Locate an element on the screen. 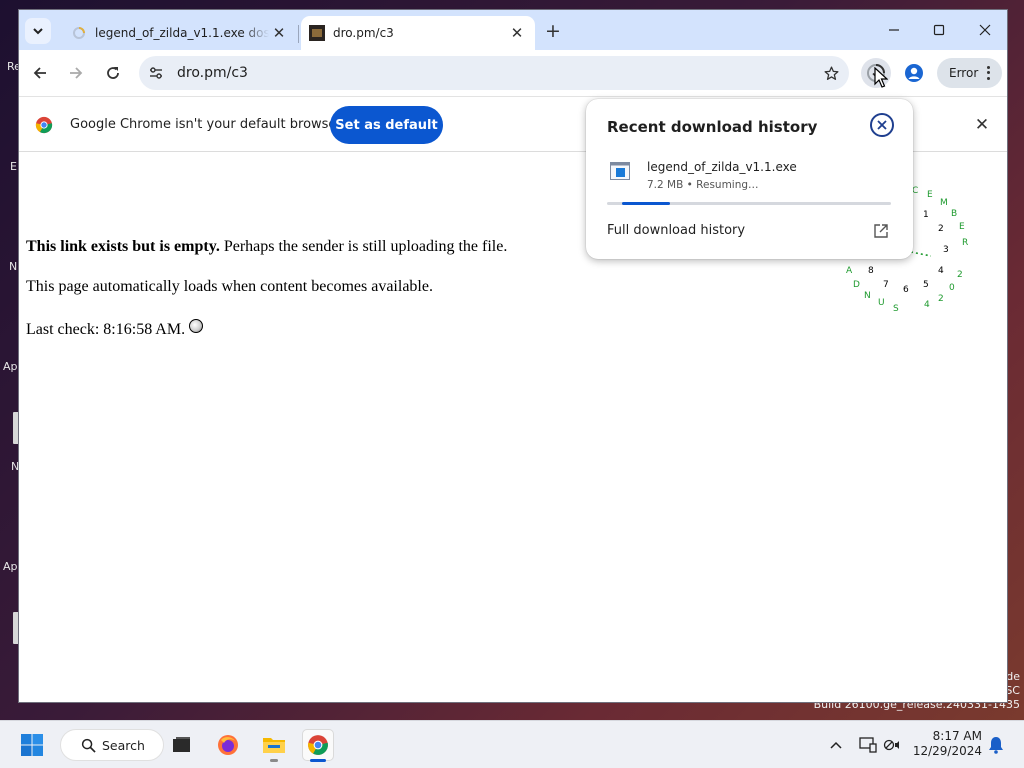  taskbar-search-label: Search is located at coordinates (123, 745).